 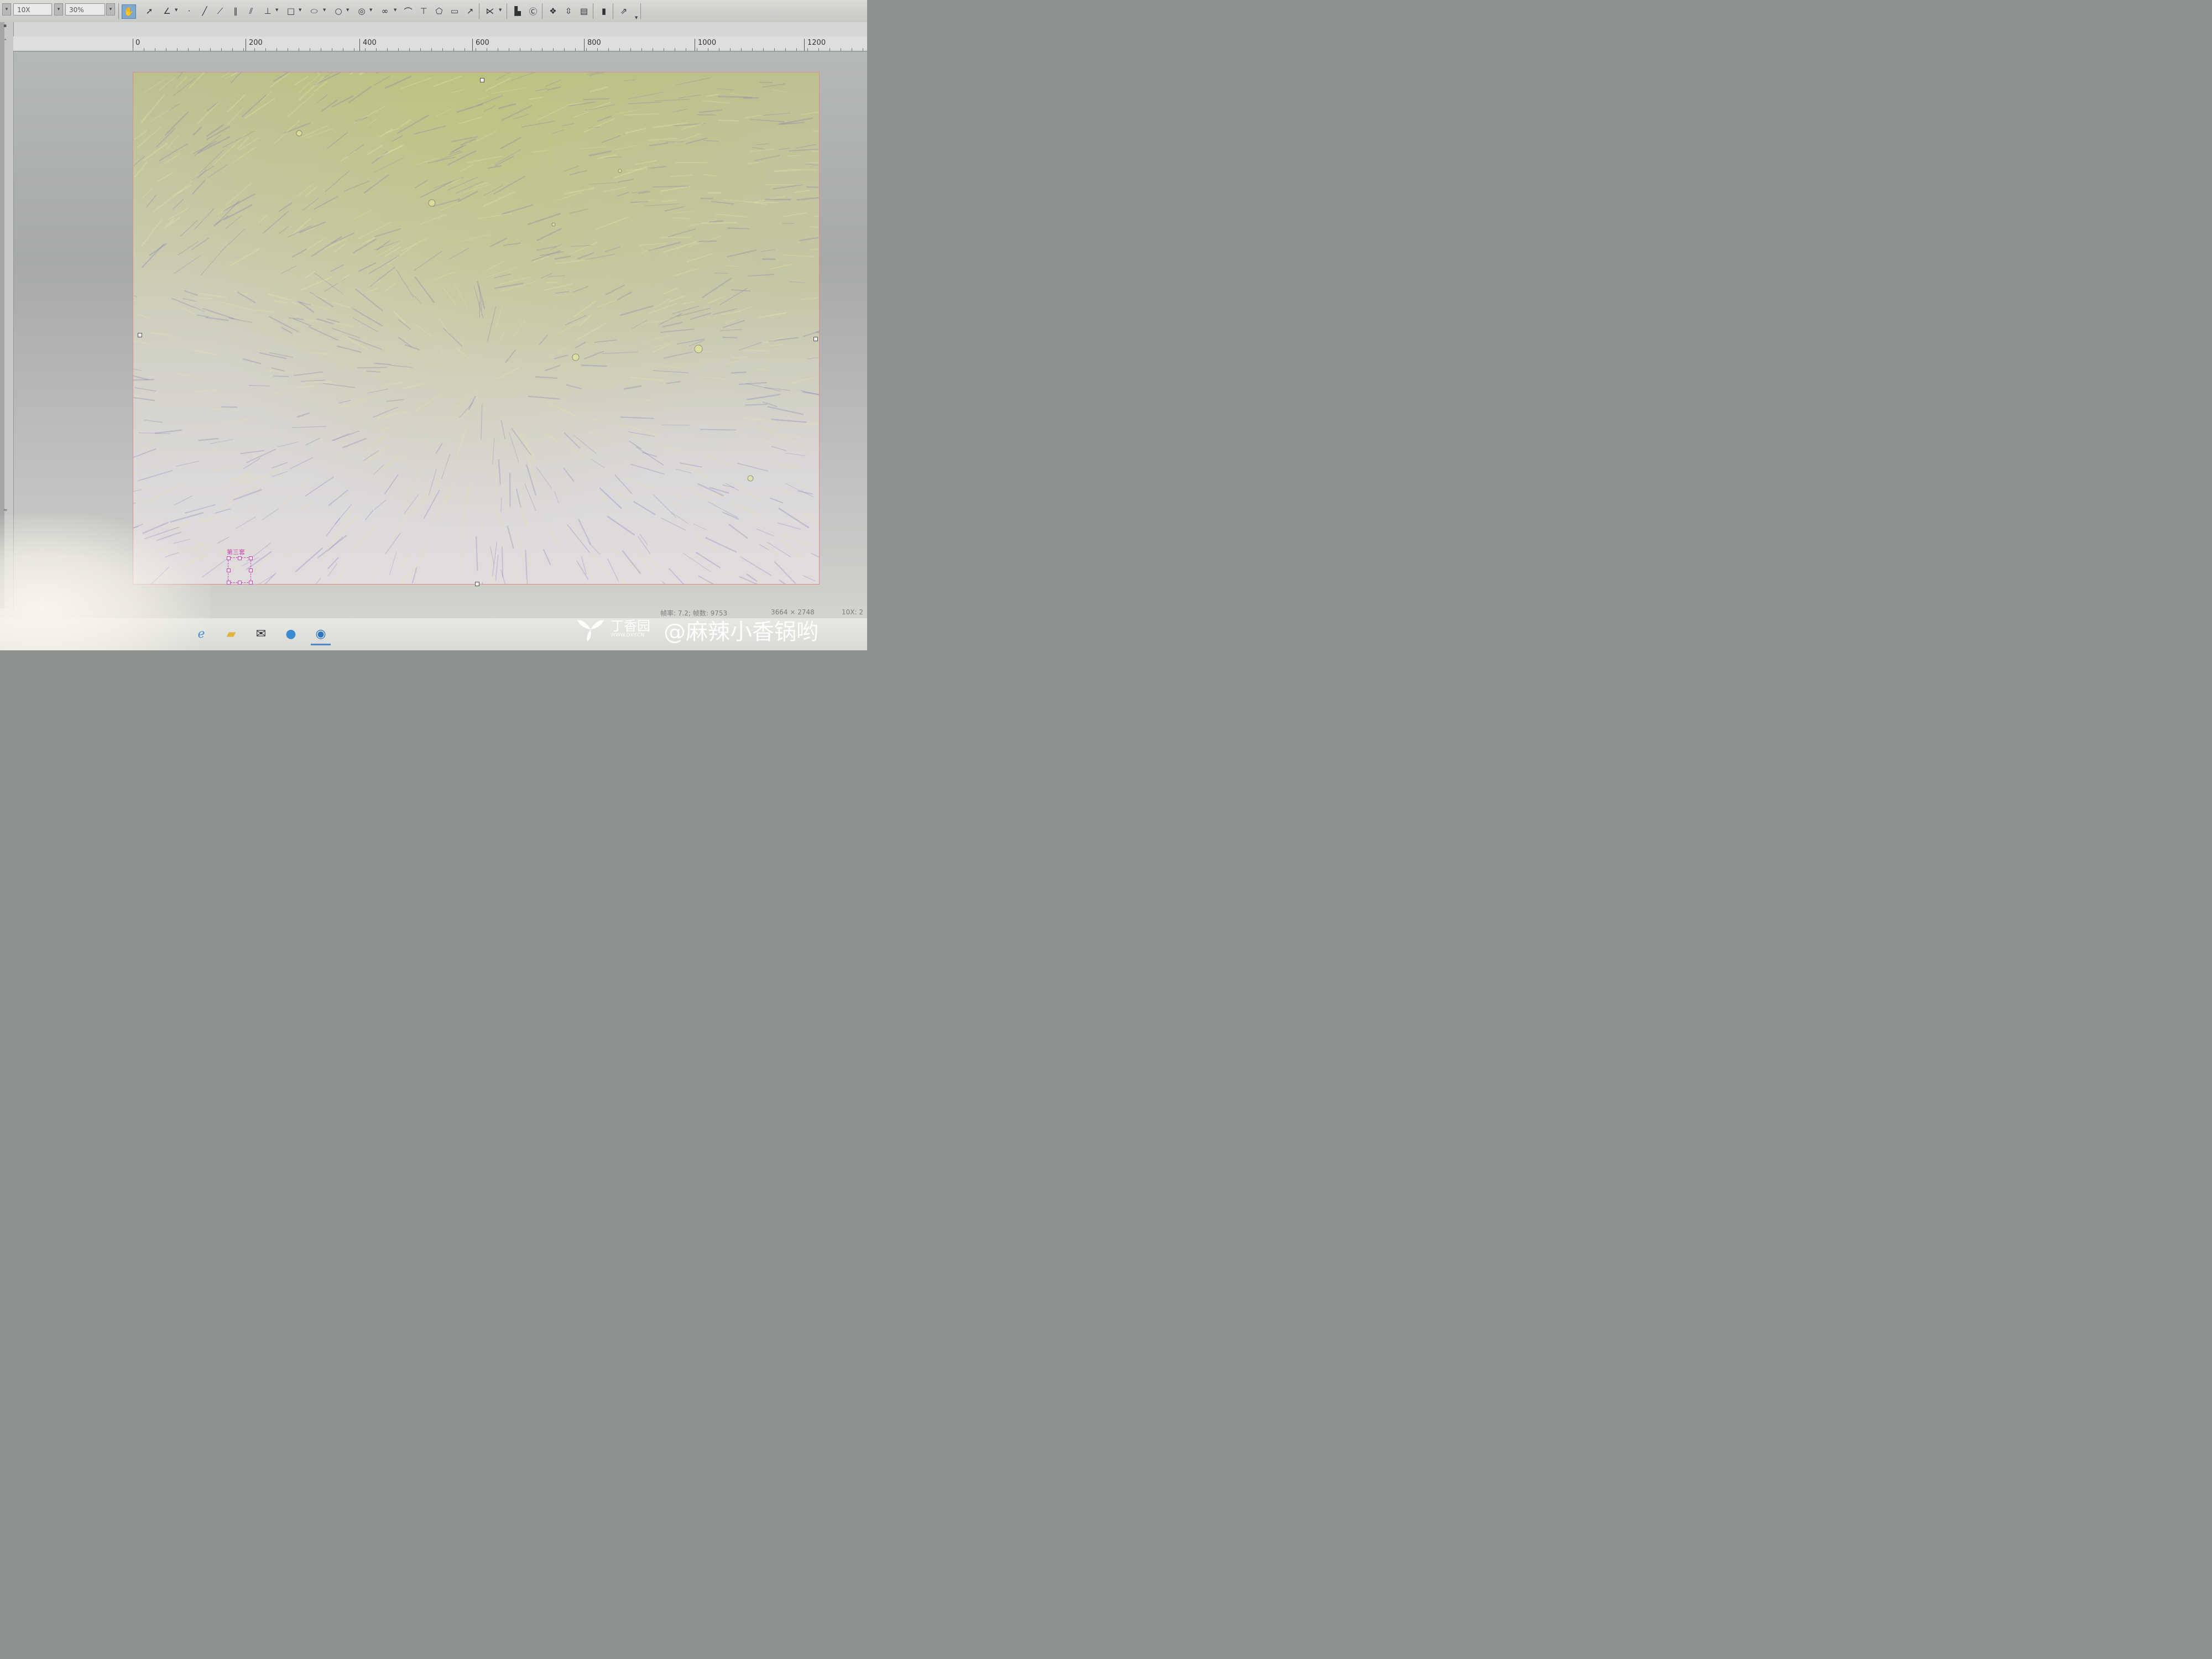 What do you see at coordinates (533, 11) in the screenshot?
I see `color-tool-icon: Ⓒ` at bounding box center [533, 11].